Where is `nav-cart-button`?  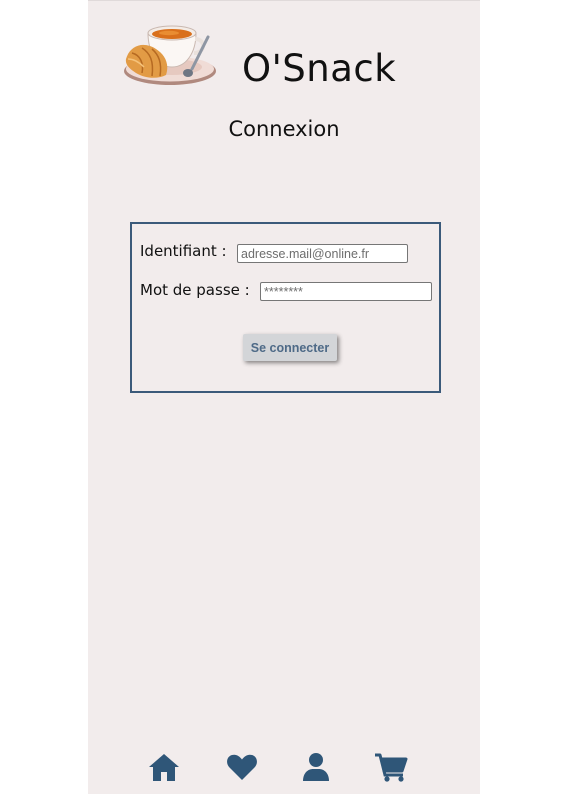
nav-cart-button is located at coordinates (391, 767).